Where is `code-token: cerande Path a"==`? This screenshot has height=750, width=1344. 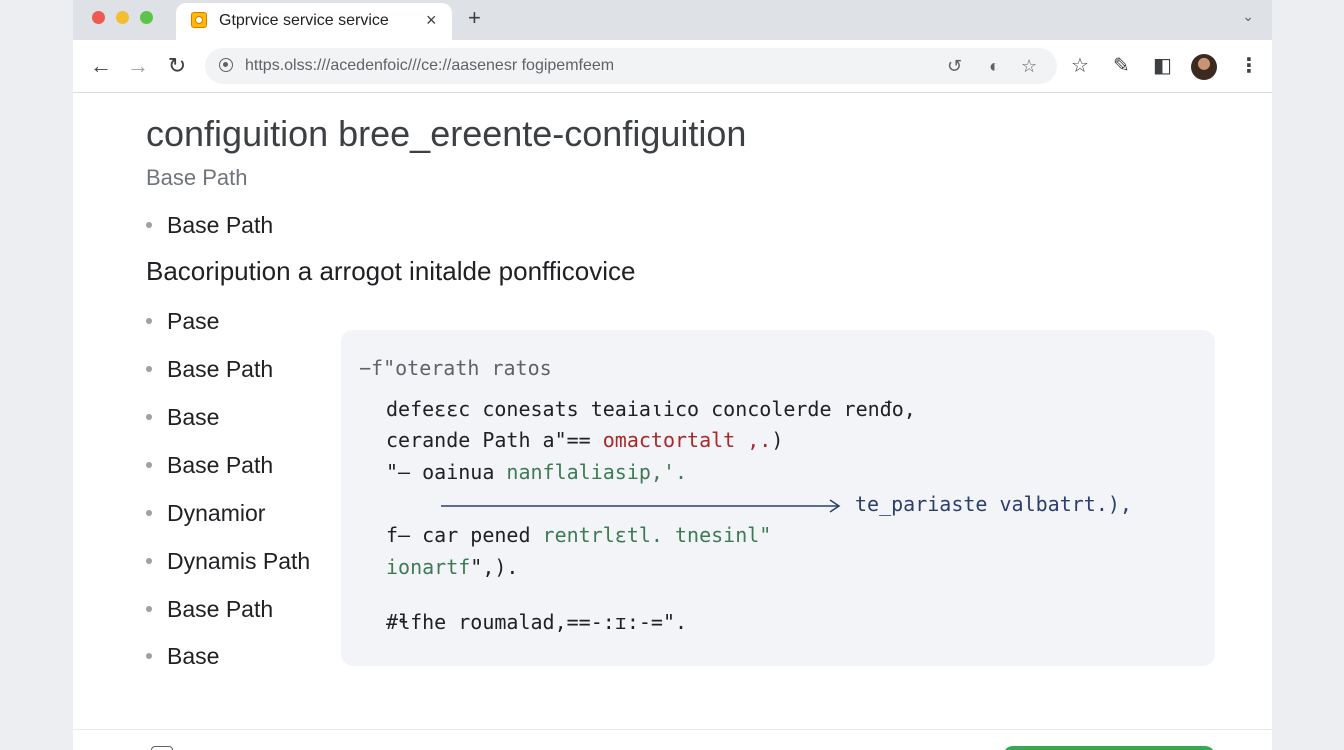 code-token: cerande Path a"== is located at coordinates (494, 440).